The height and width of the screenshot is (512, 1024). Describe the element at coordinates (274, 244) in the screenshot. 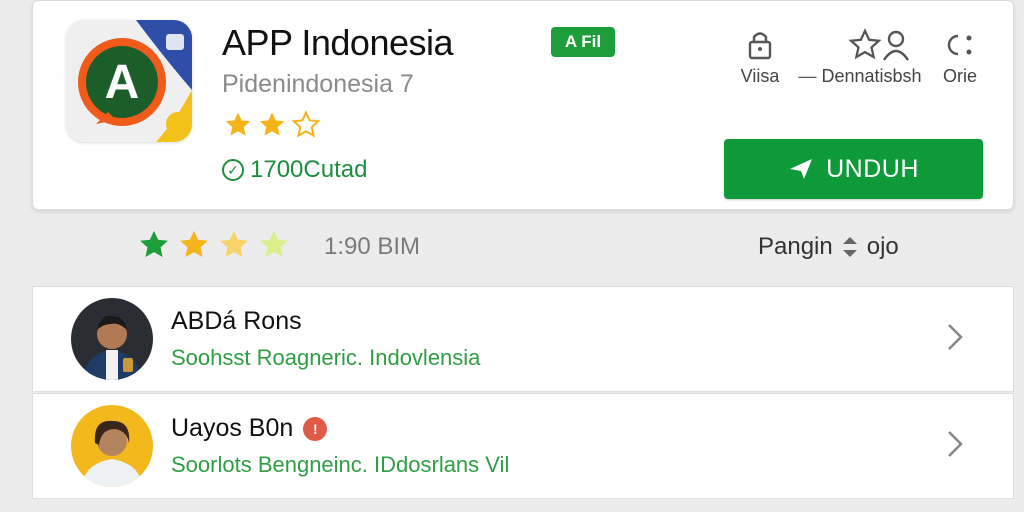

I see `star-empty-icon` at that location.